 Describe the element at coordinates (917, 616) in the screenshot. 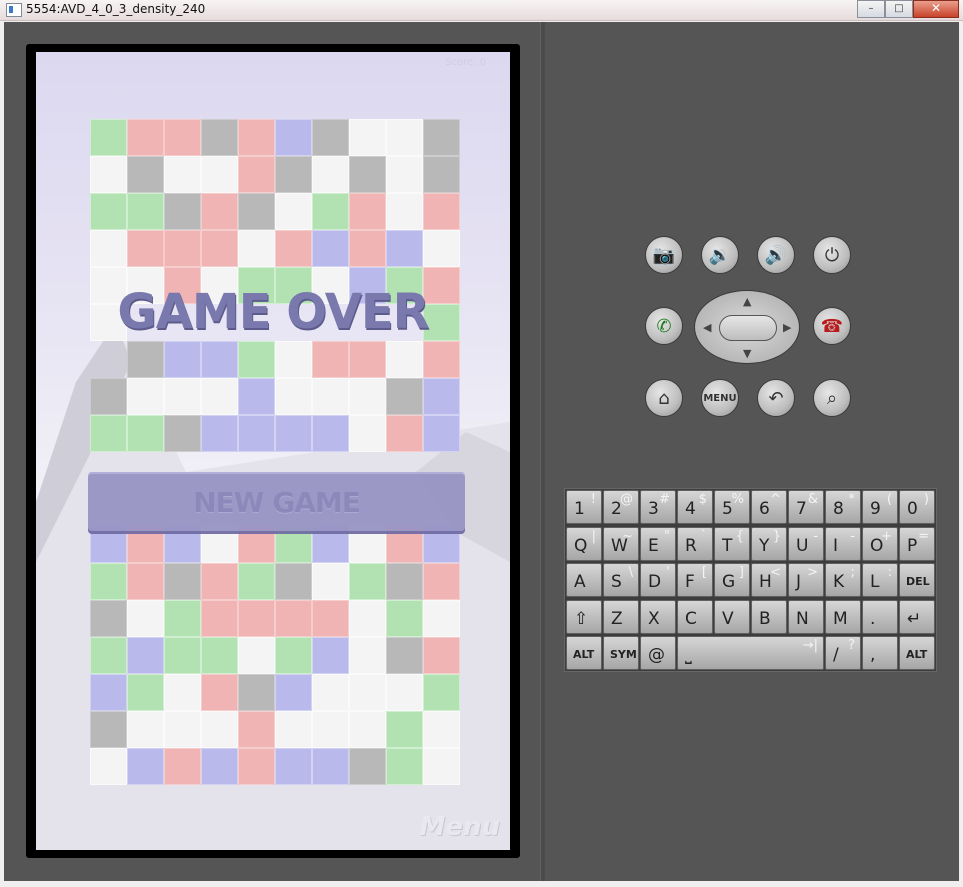

I see `key-row4-9: ↵` at that location.